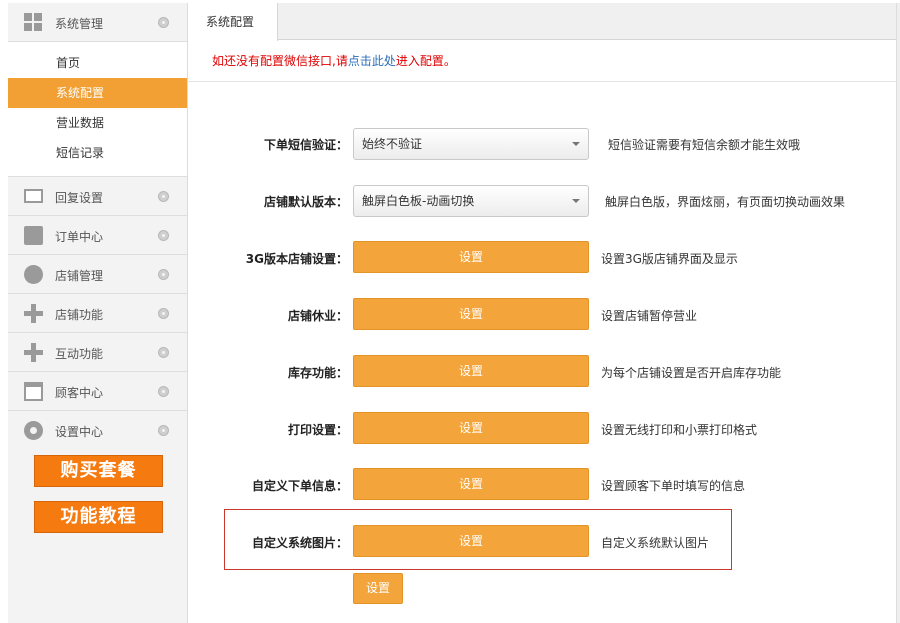  I want to click on sidebar-item-business-data: 营业数据, so click(97, 123).